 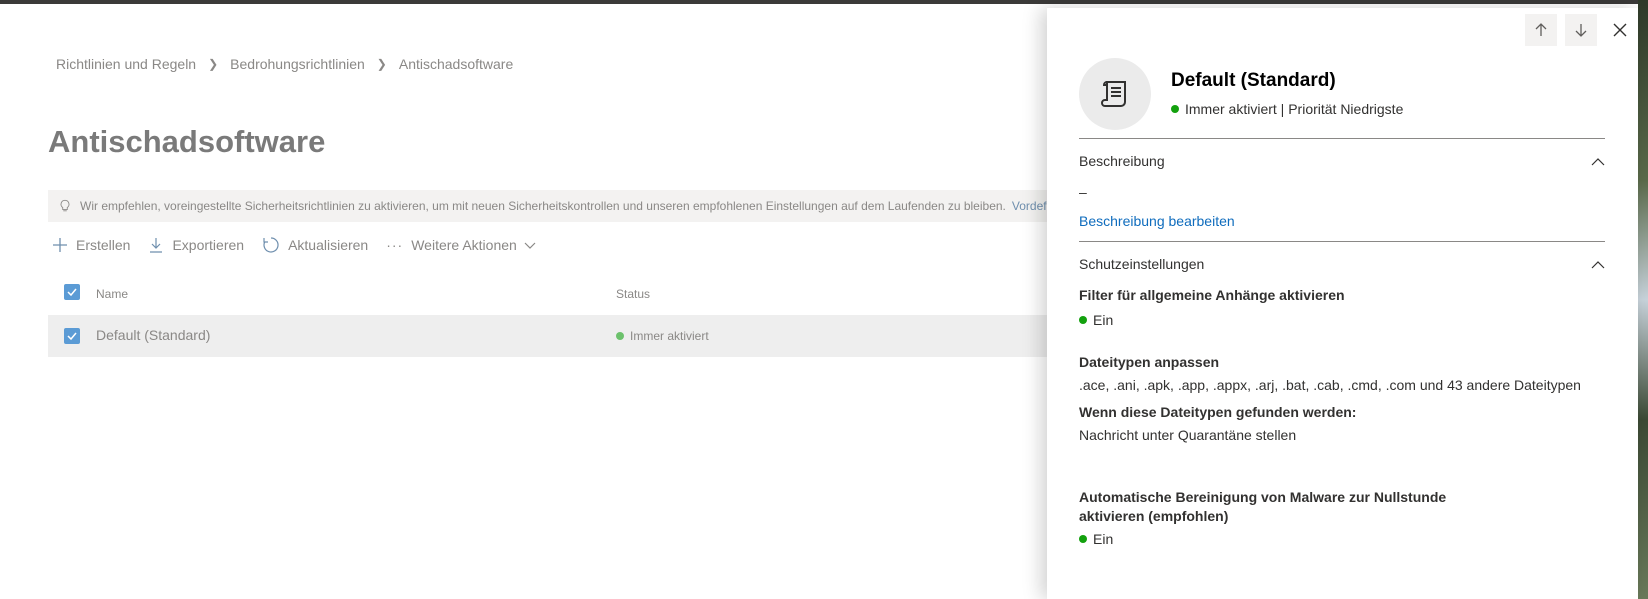 What do you see at coordinates (633, 294) in the screenshot?
I see `column-header-status: Status` at bounding box center [633, 294].